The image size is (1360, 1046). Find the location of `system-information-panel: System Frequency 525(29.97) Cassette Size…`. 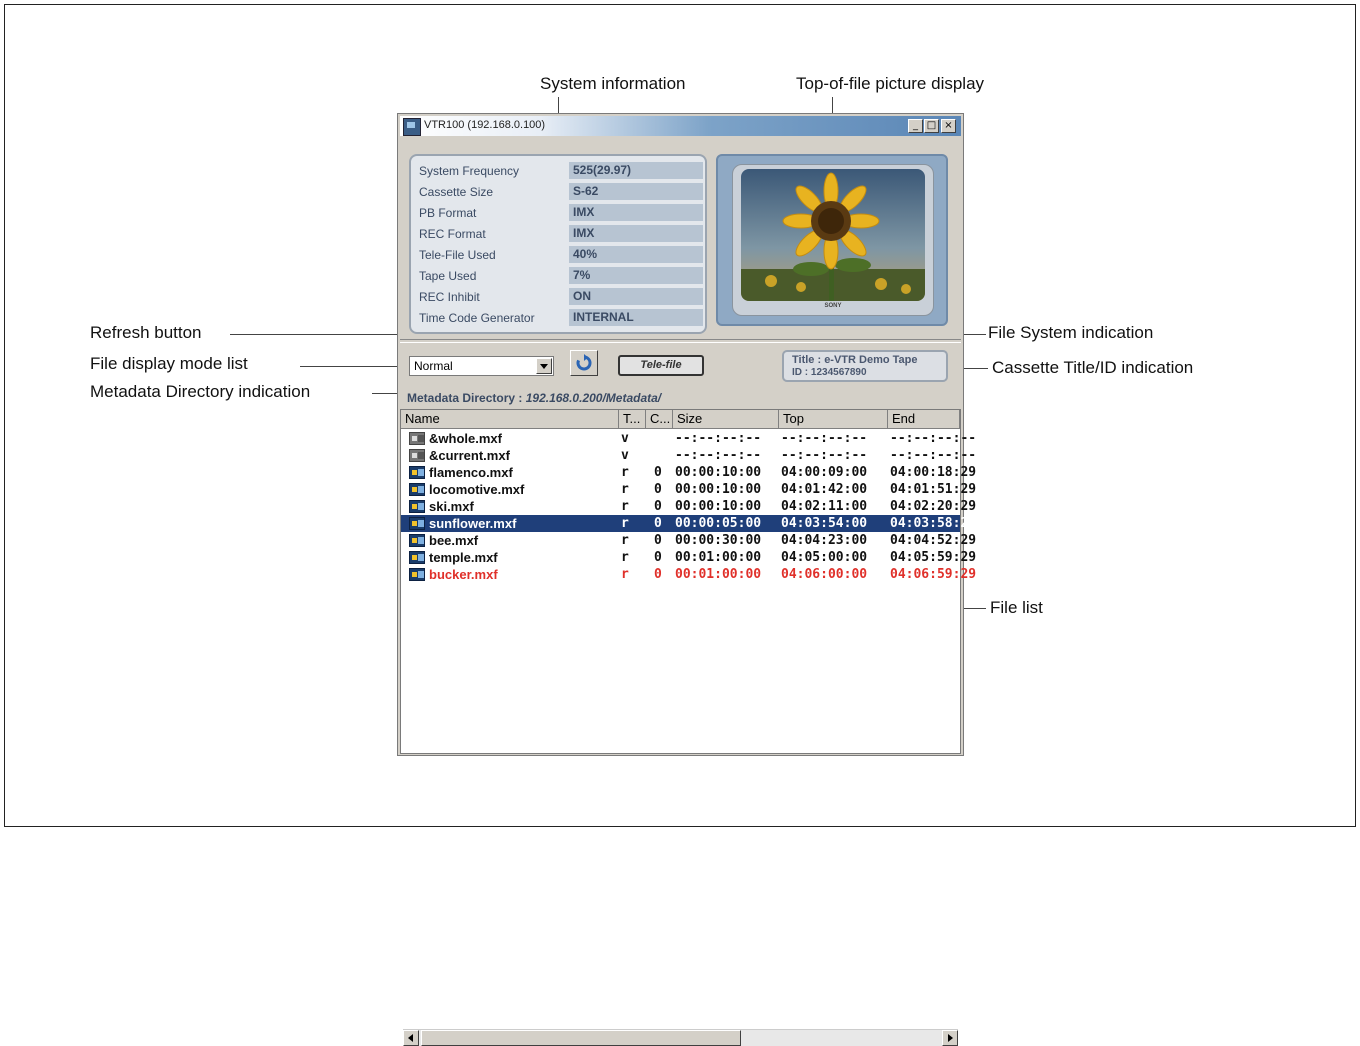

system-information-panel: System Frequency 525(29.97) Cassette Size… is located at coordinates (558, 244).